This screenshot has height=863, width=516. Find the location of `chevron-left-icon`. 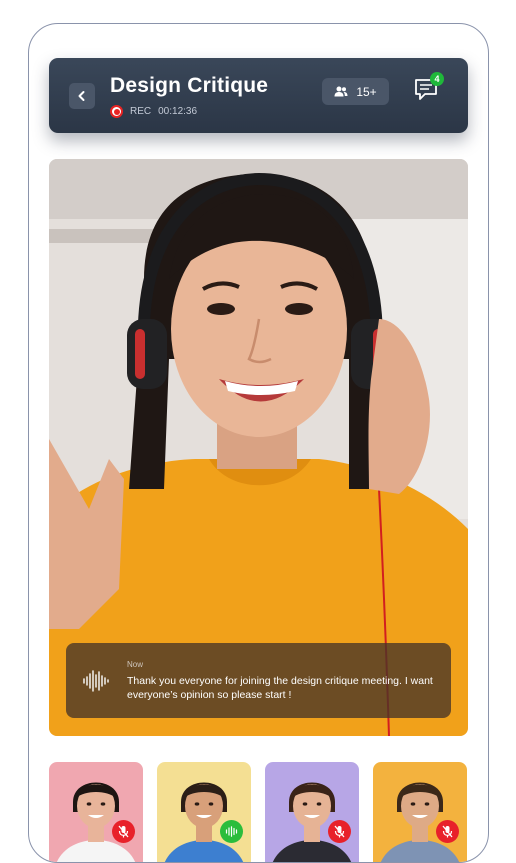

chevron-left-icon is located at coordinates (81, 96).